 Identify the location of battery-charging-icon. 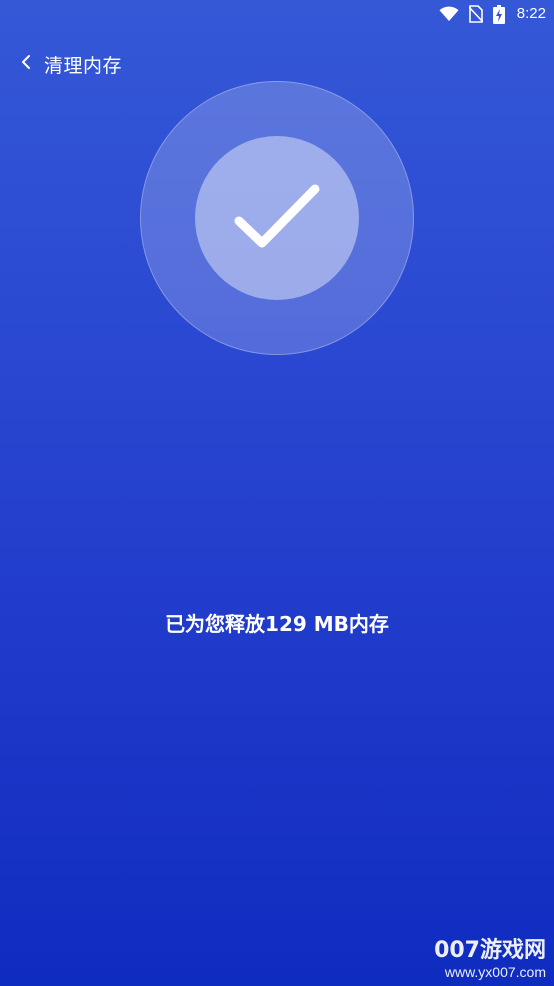
(498, 14).